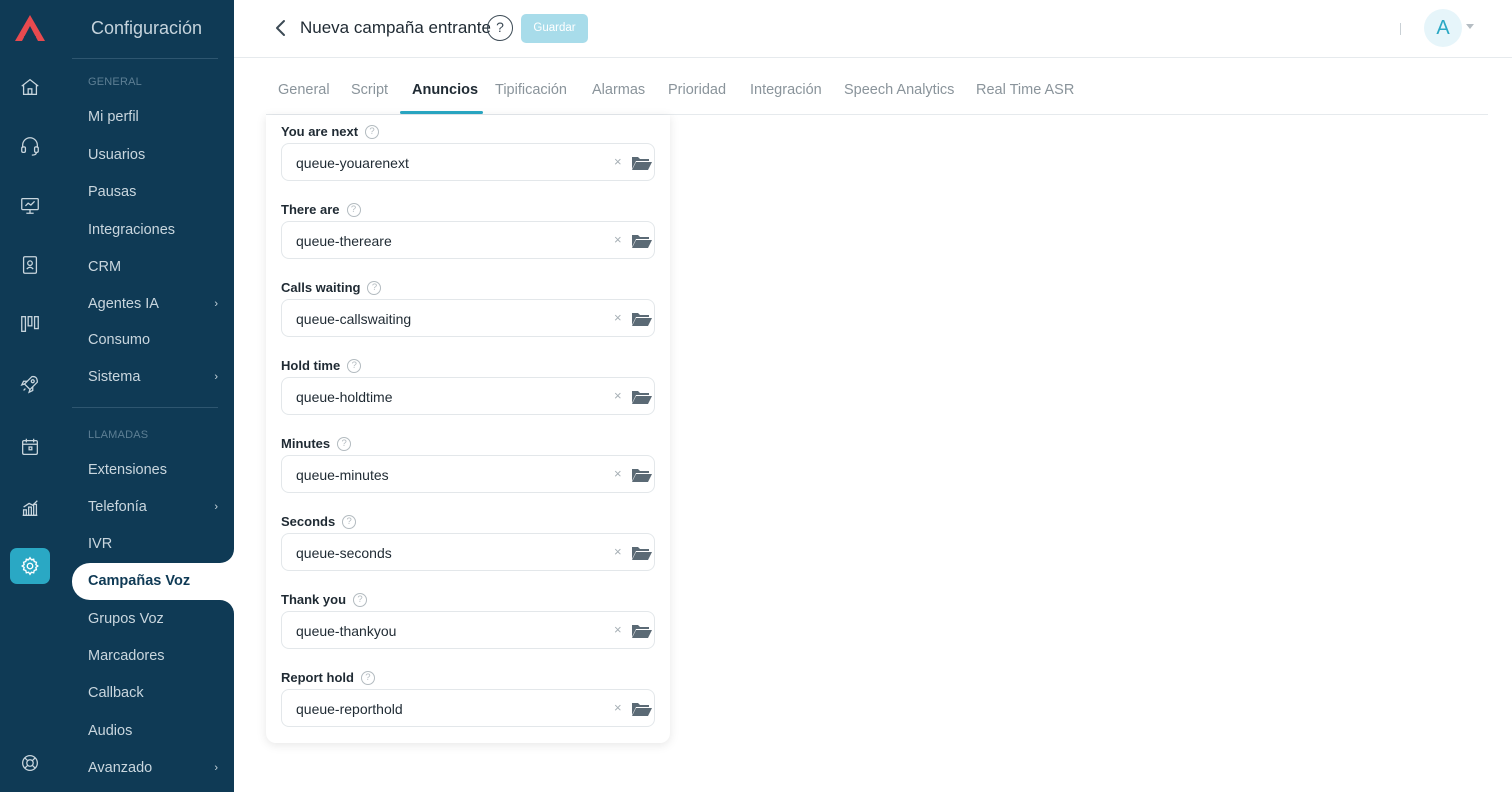 Image resolution: width=1512 pixels, height=792 pixels. I want to click on tab-anuncios: Anuncios, so click(445, 90).